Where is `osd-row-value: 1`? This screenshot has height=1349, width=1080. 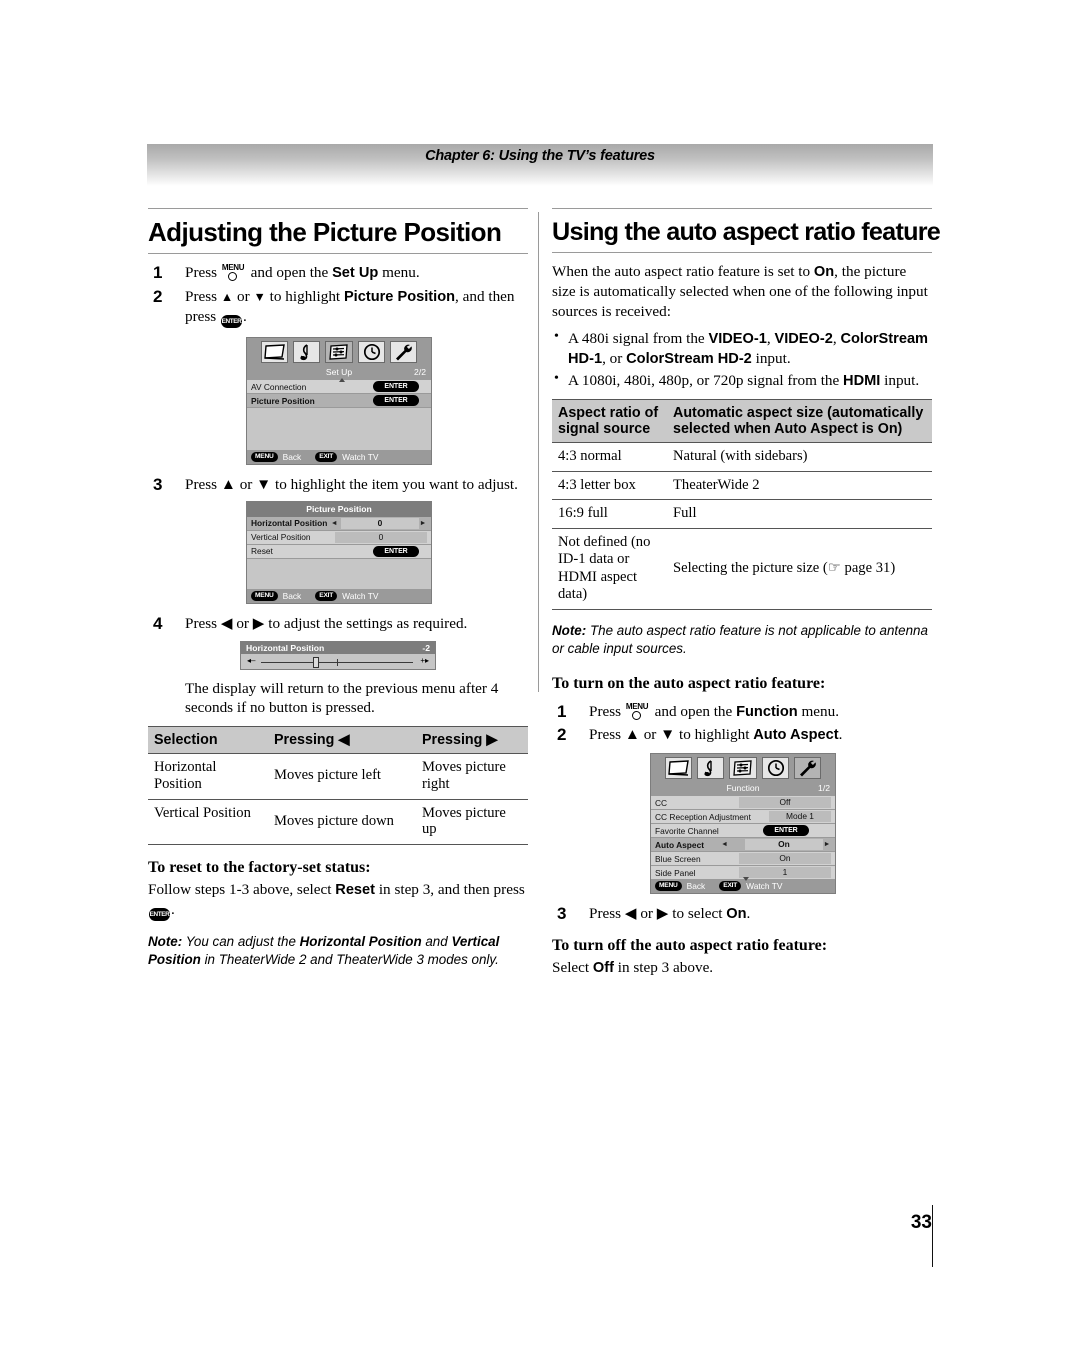
osd-row-value: 1 is located at coordinates (785, 873).